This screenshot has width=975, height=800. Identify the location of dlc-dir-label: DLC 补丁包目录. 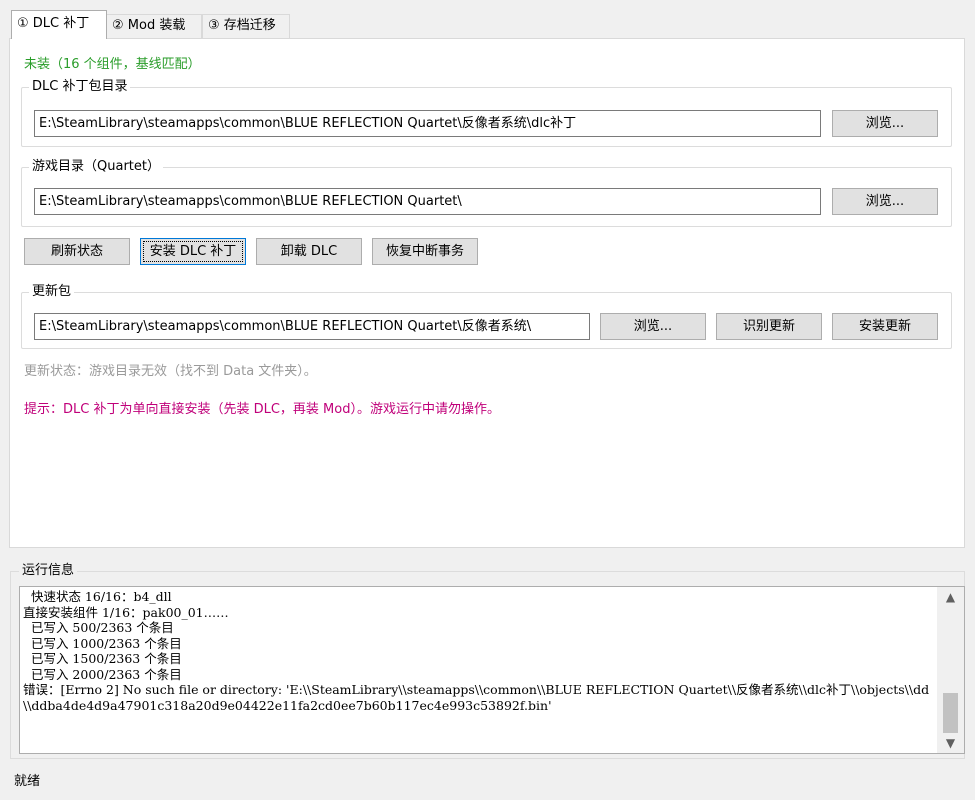
(80, 87).